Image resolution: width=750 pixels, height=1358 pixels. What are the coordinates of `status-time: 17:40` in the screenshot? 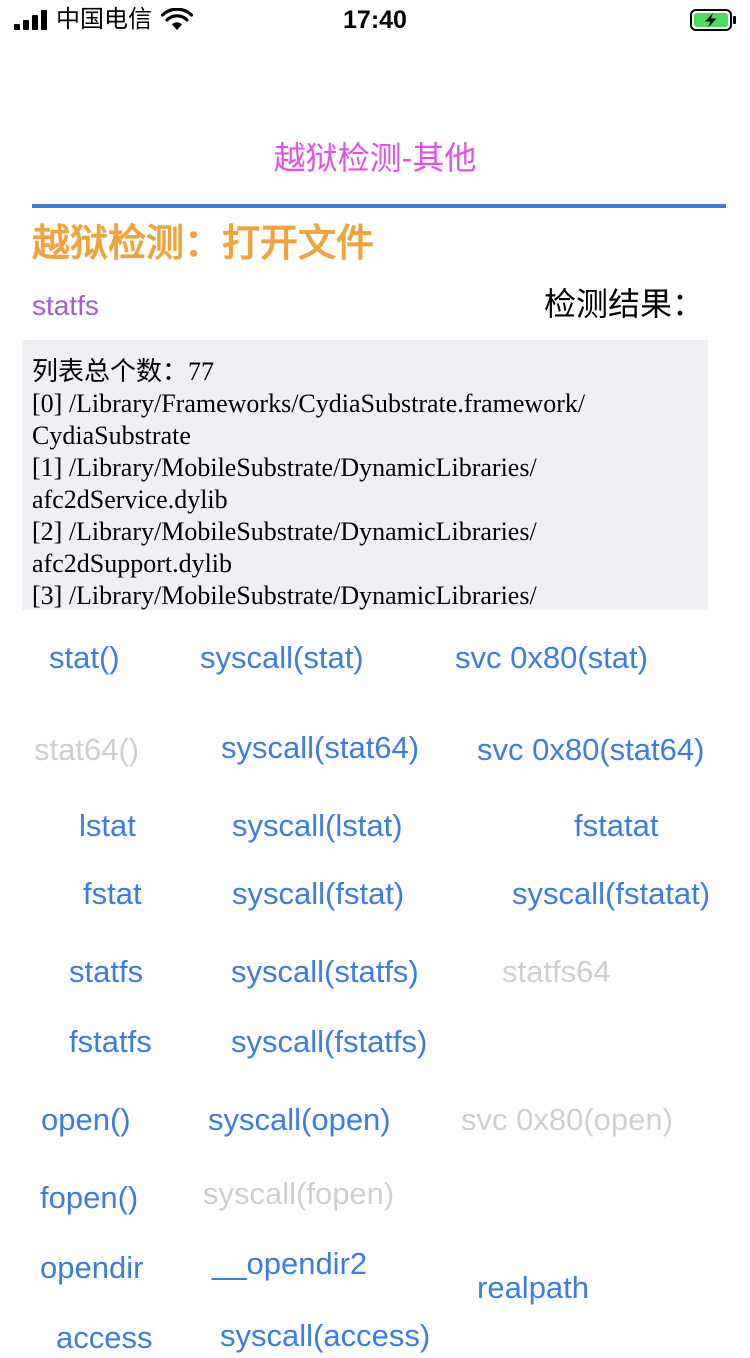 It's located at (375, 20).